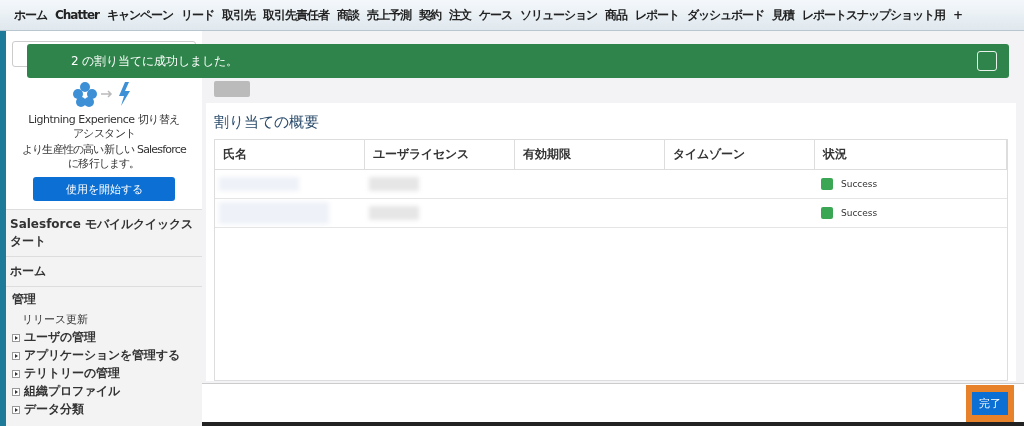 This screenshot has height=426, width=1024. I want to click on column-header: タイムゾーン, so click(740, 155).